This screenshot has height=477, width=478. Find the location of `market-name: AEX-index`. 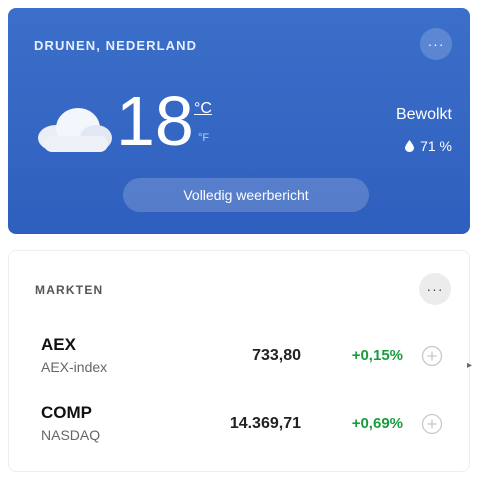

market-name: AEX-index is located at coordinates (74, 367).